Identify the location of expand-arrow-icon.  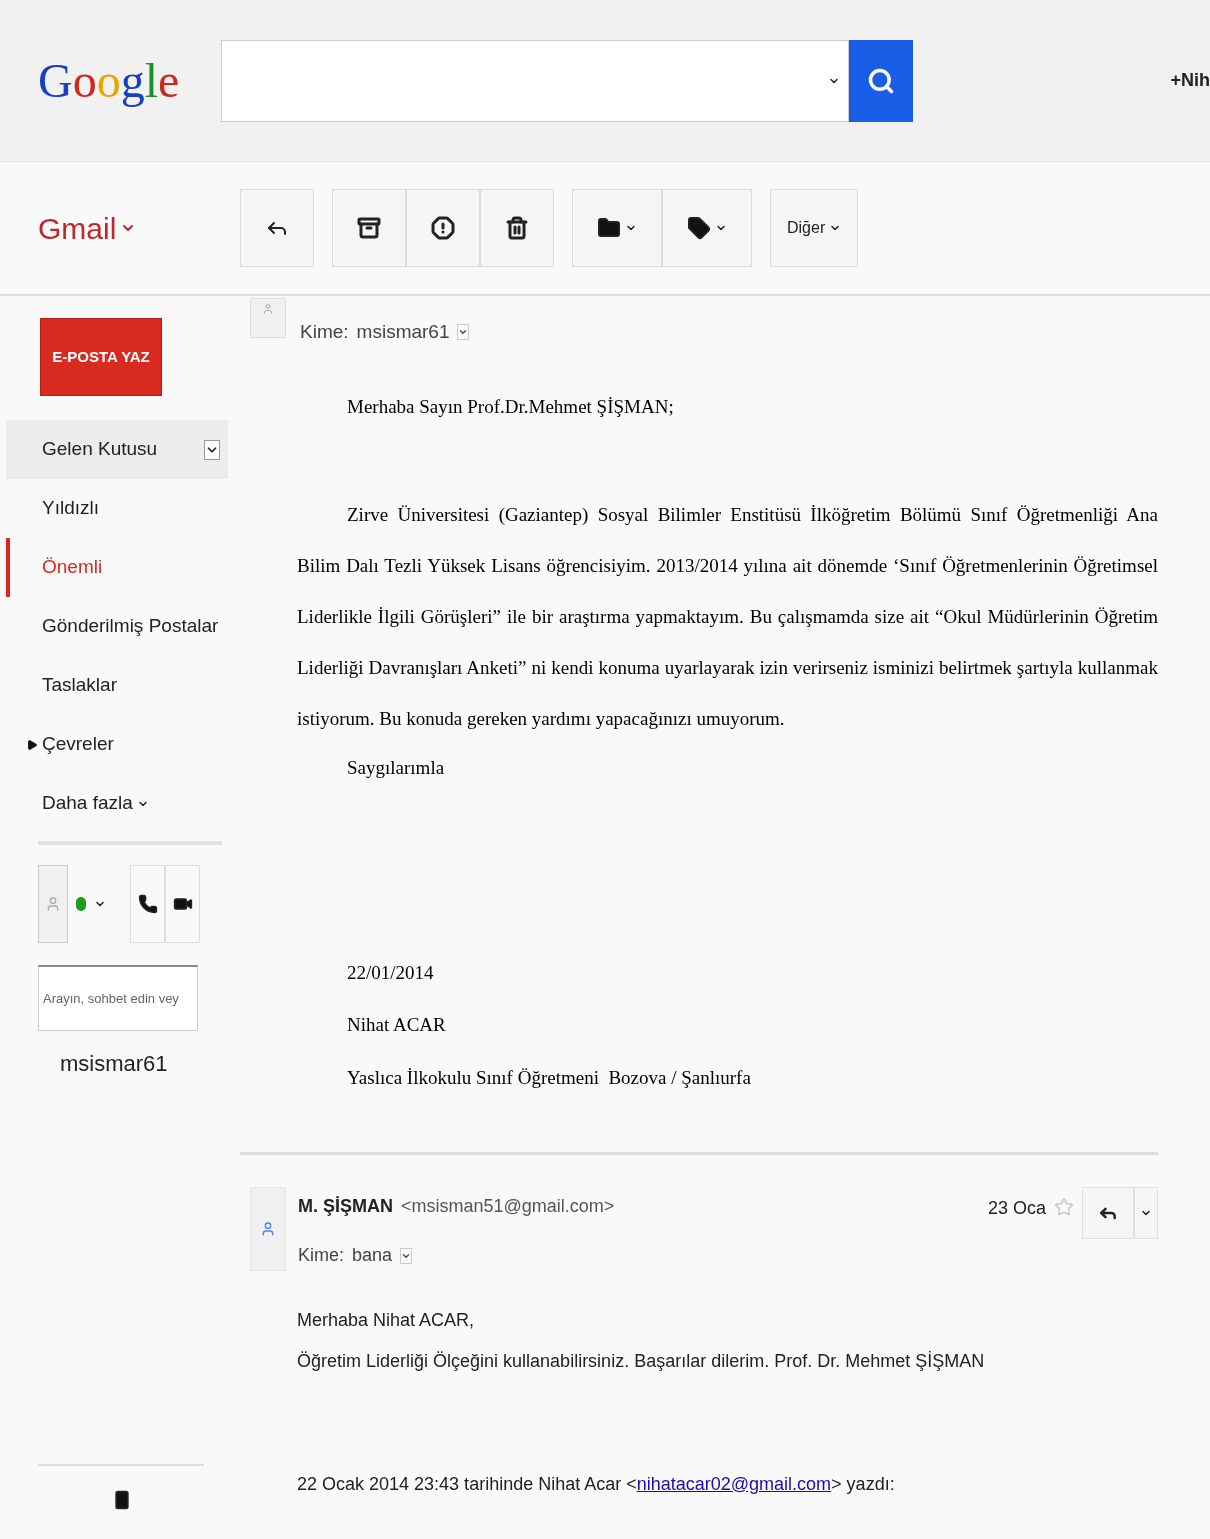
(32, 744).